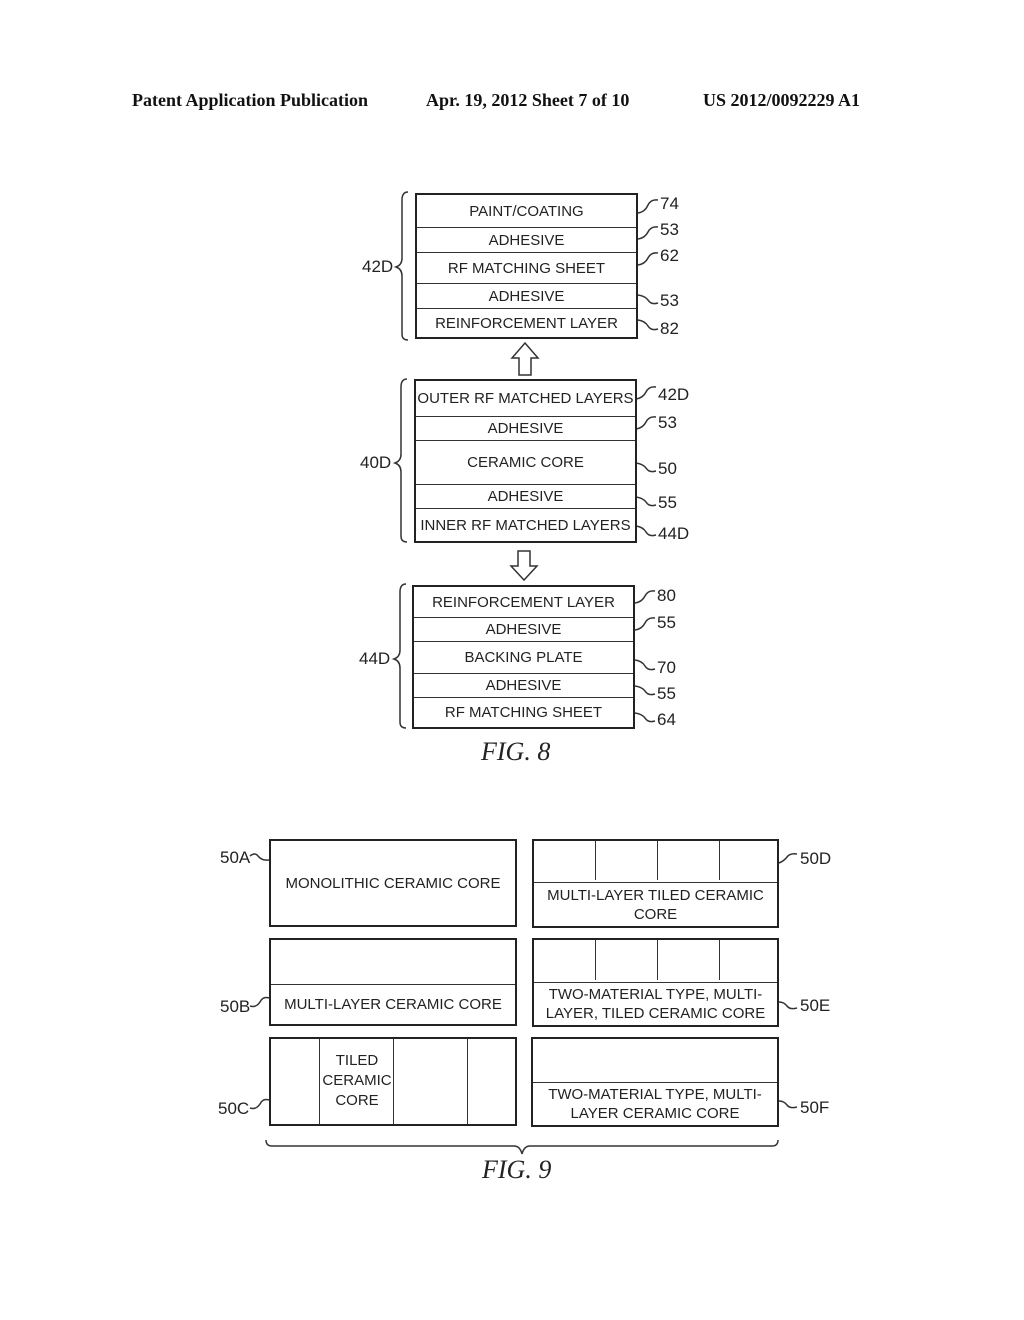 This screenshot has width=1024, height=1320. Describe the element at coordinates (525, 358) in the screenshot. I see `up-arrow-icon` at that location.